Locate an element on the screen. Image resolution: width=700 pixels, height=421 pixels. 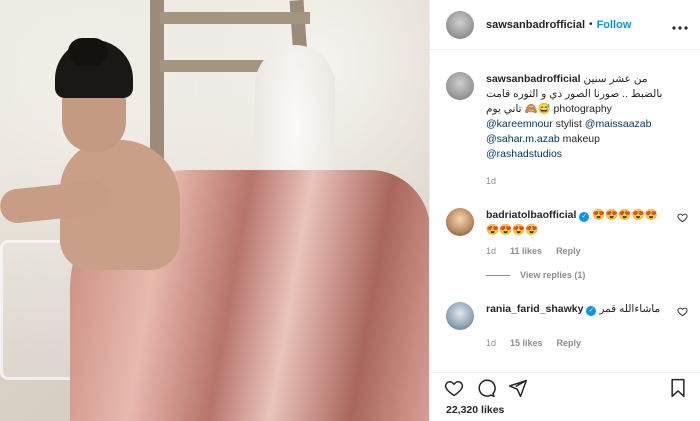
post-action-bar is located at coordinates (565, 387).